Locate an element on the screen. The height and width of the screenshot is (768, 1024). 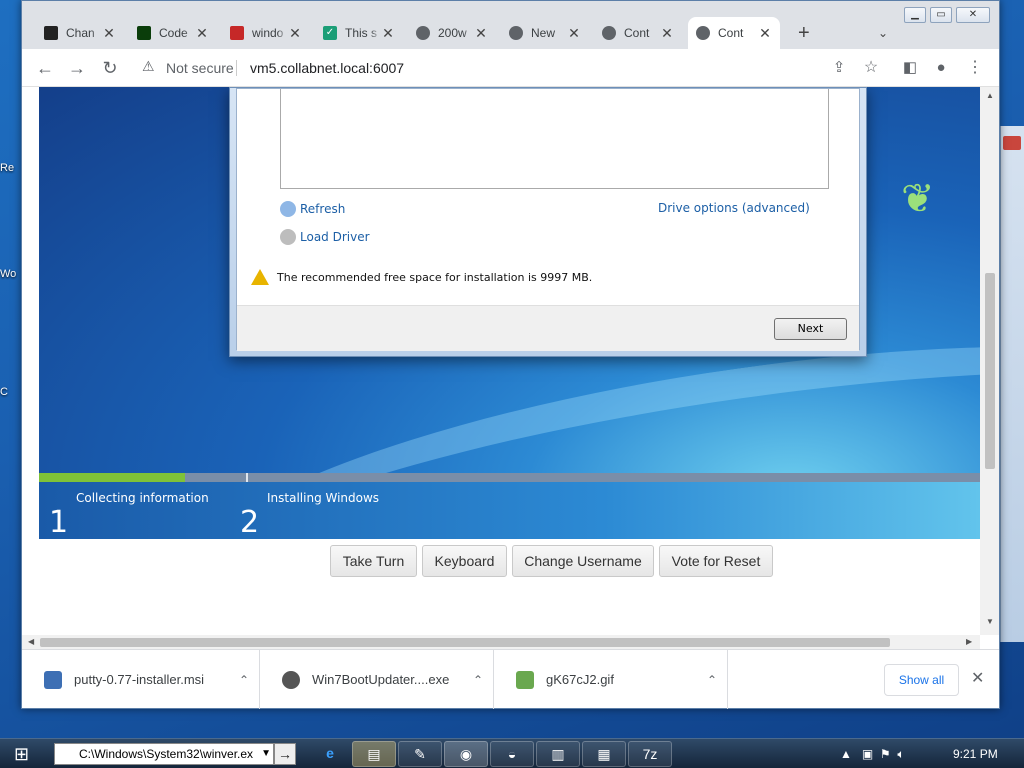
side-panel-icon: ◧ is located at coordinates (910, 68).